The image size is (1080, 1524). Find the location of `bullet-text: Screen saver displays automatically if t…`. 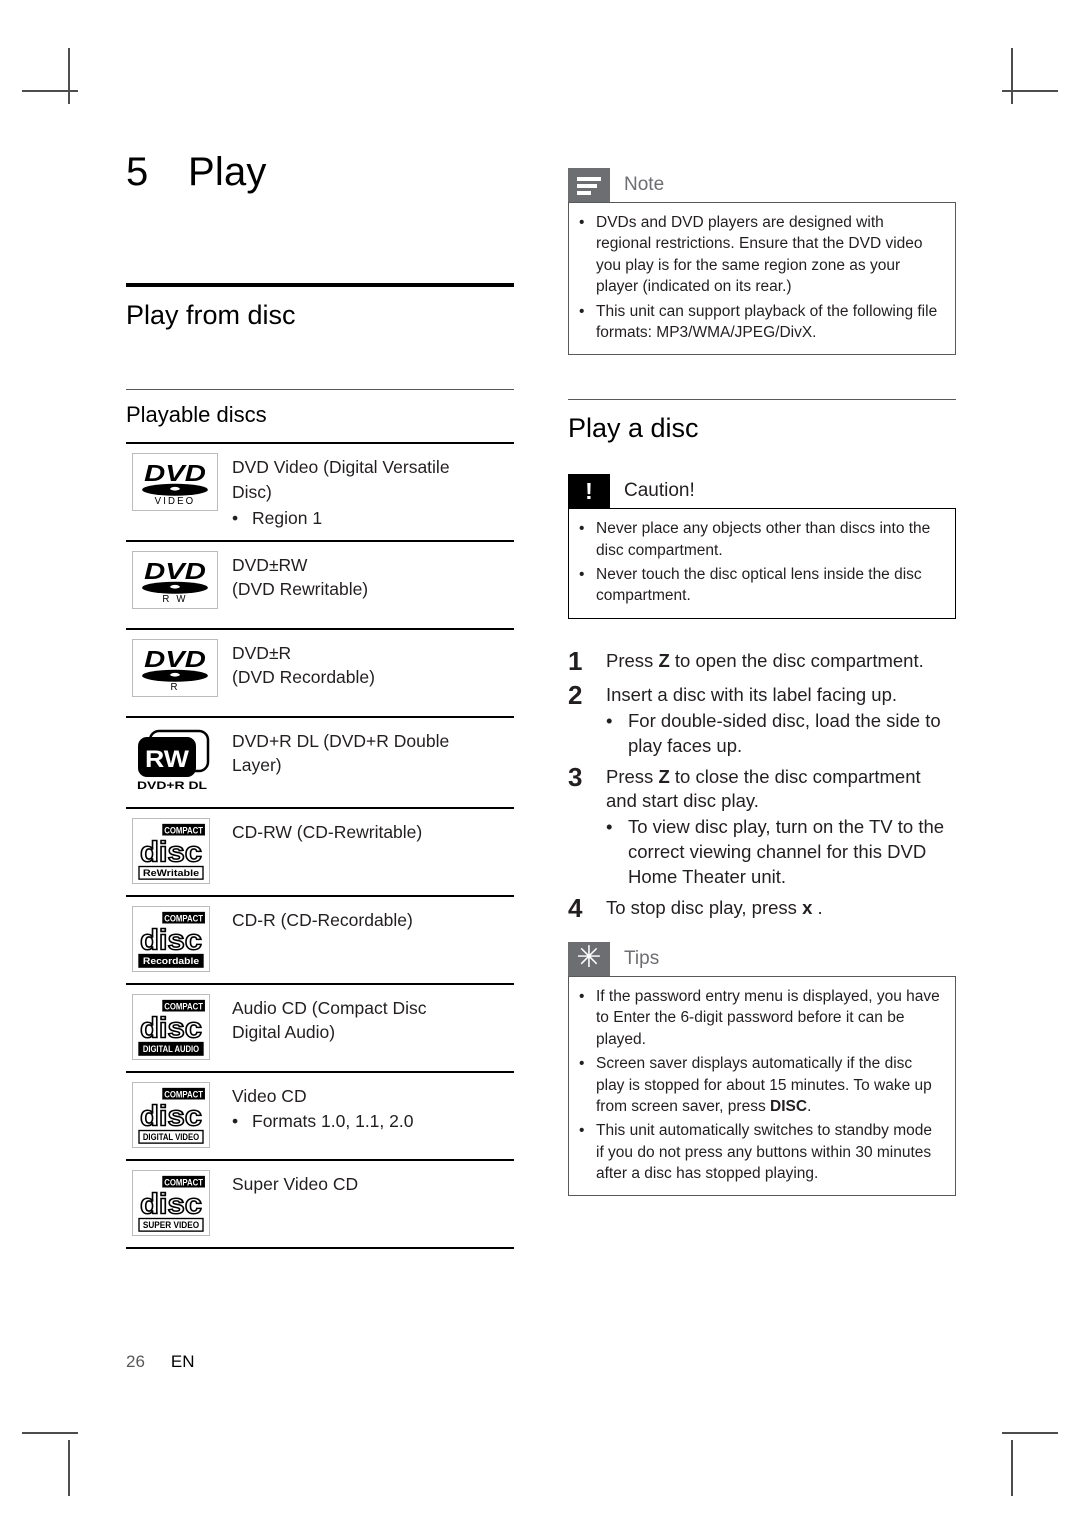

bullet-text: Screen saver displays automatically if t… is located at coordinates (764, 1085).